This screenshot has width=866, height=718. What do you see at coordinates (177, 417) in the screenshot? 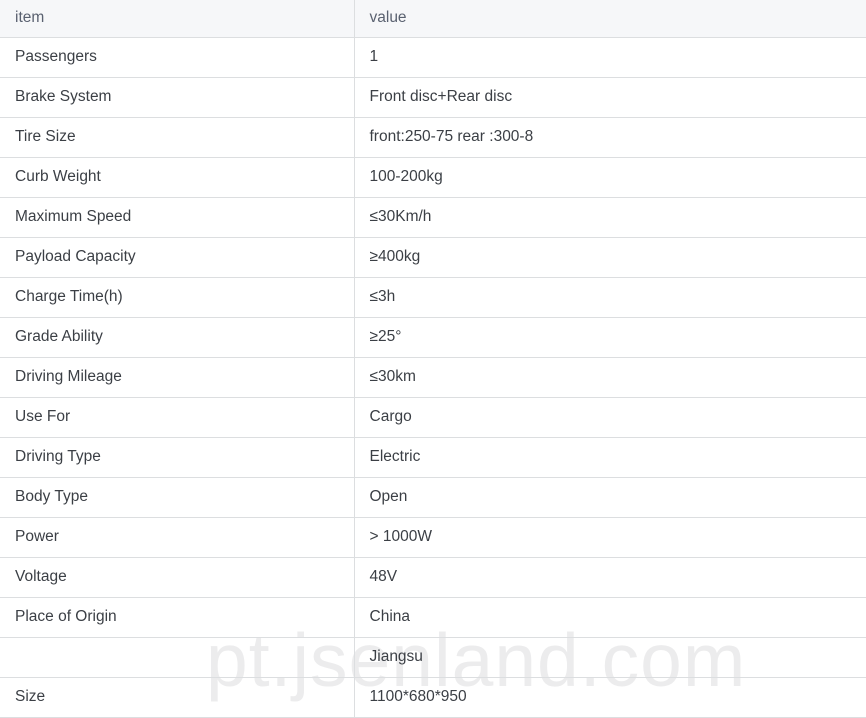
I see `table-cell-item: Use For` at bounding box center [177, 417].